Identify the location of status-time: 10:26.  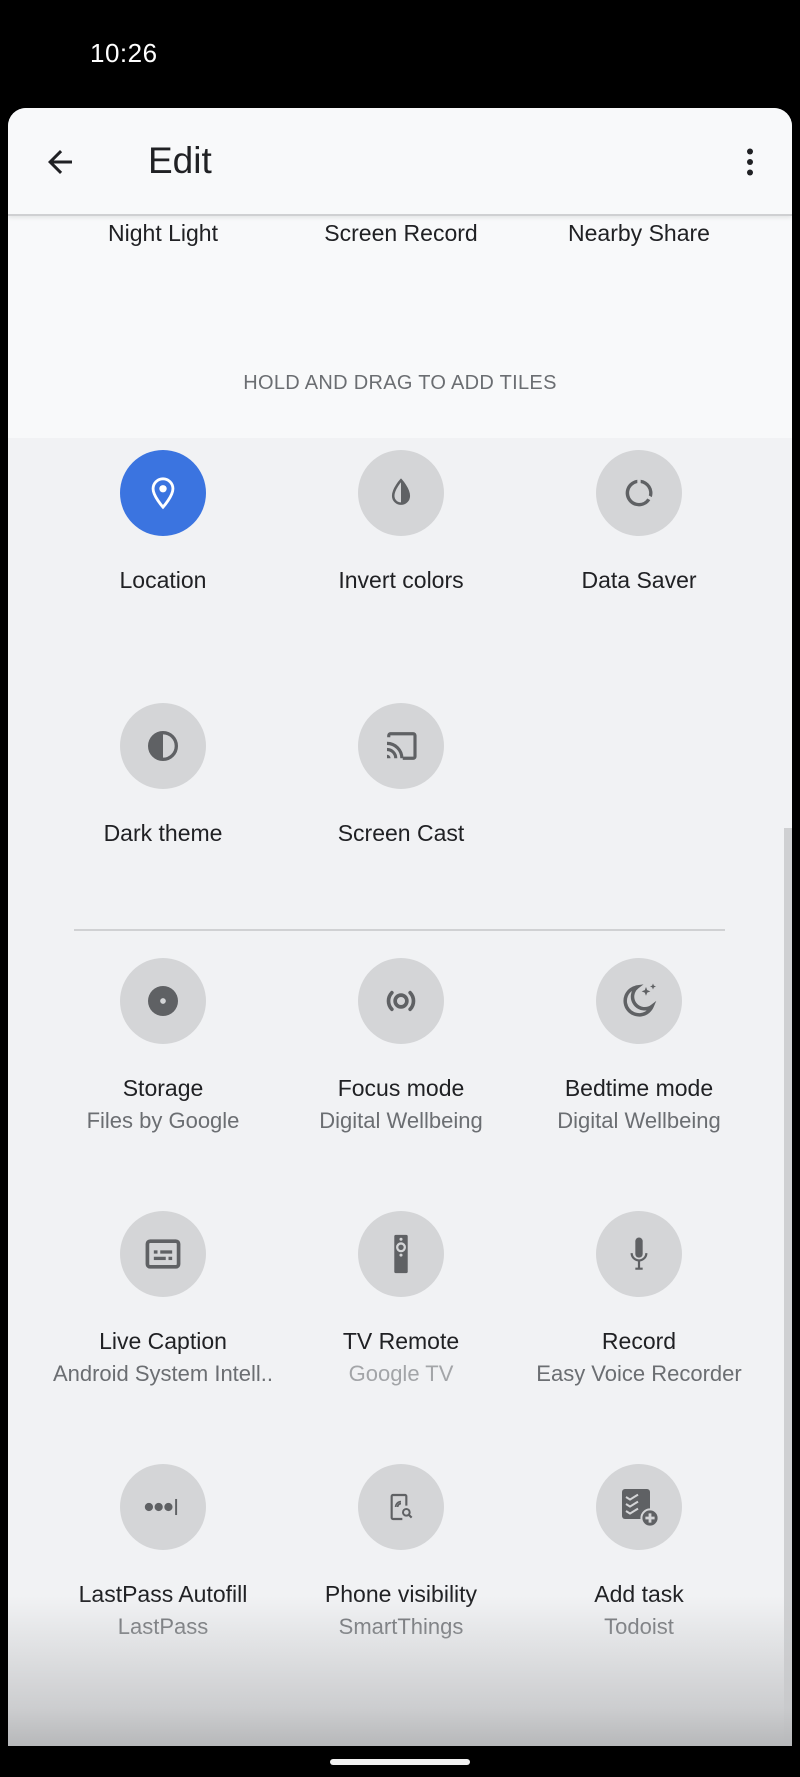
(124, 53).